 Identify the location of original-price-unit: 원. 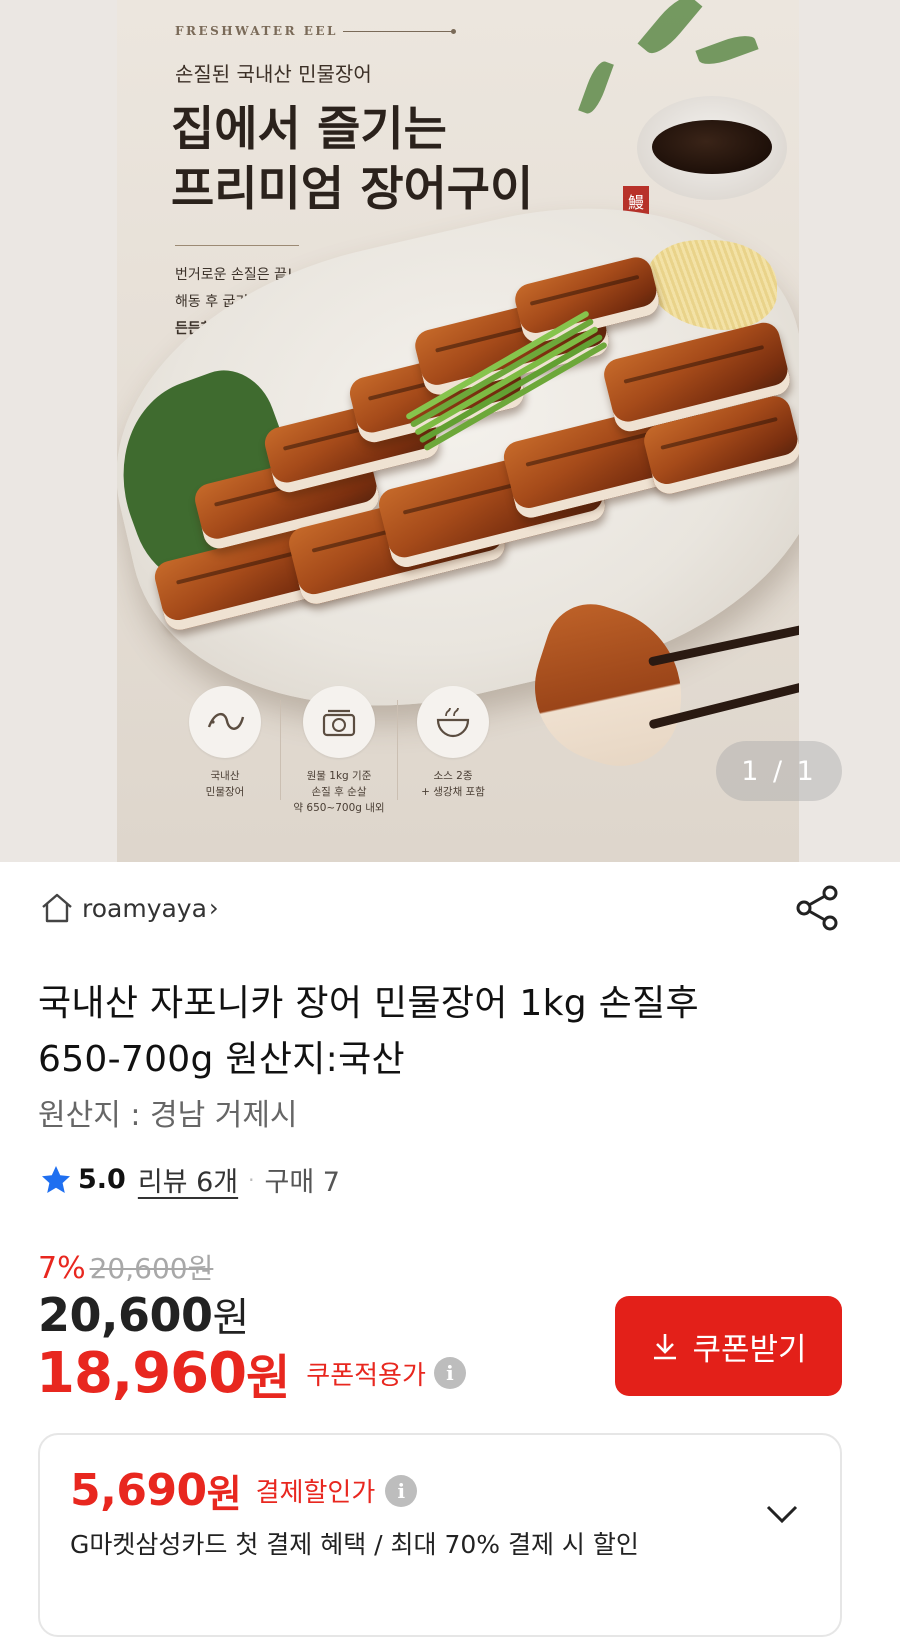
(200, 1268).